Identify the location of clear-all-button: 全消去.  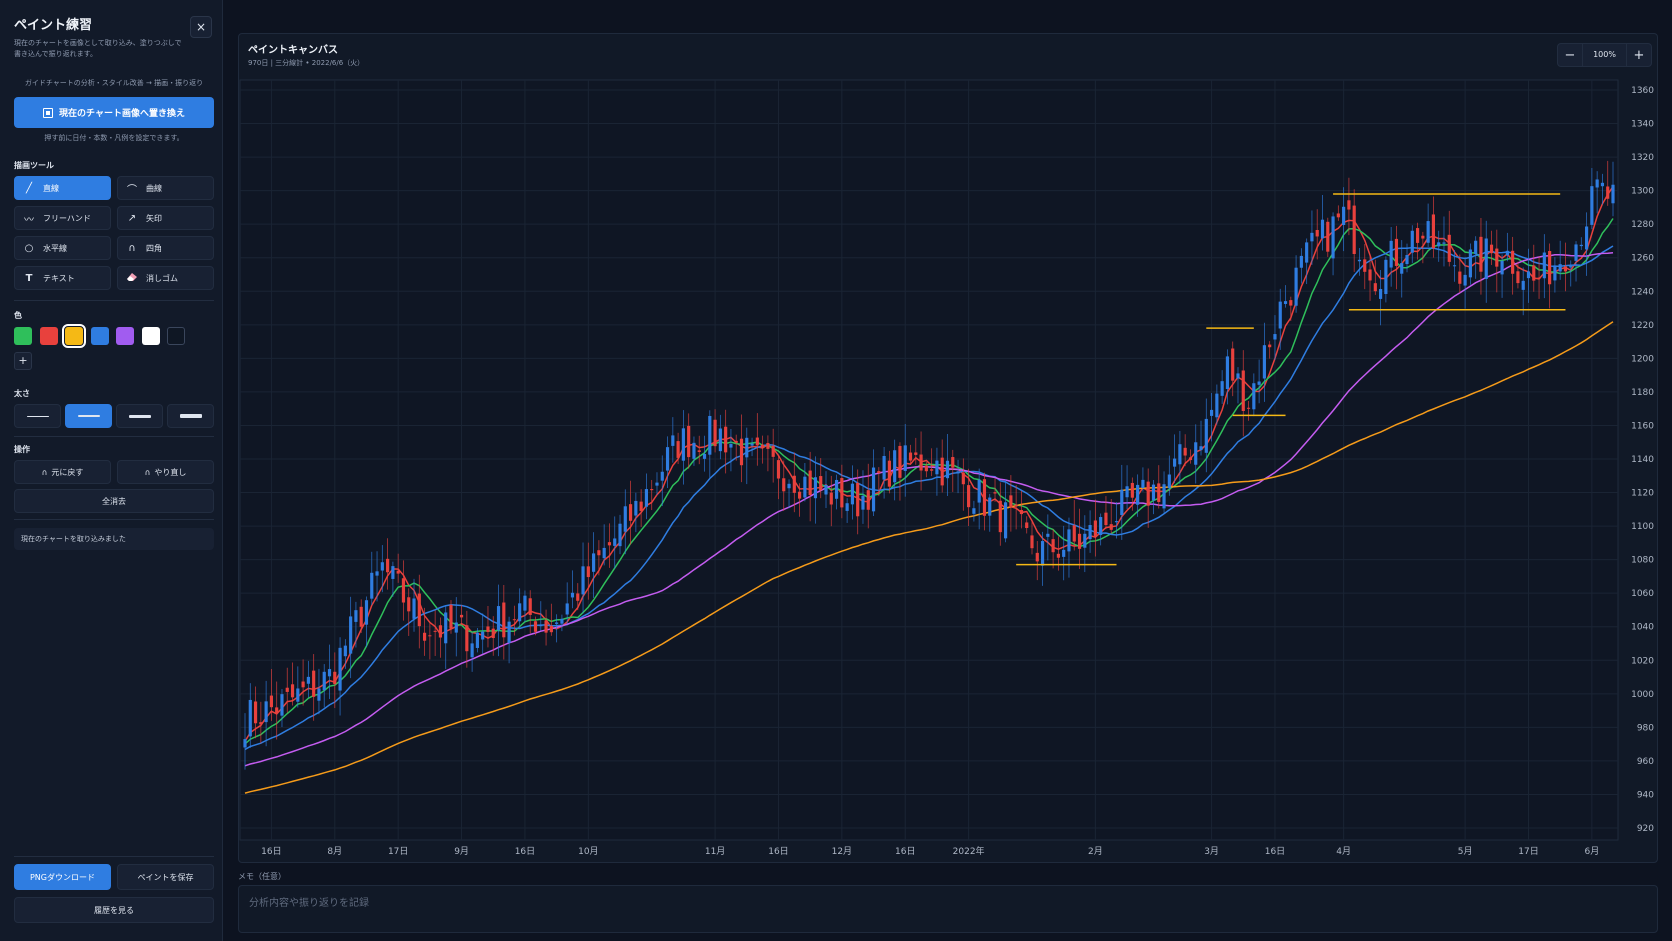
(114, 501).